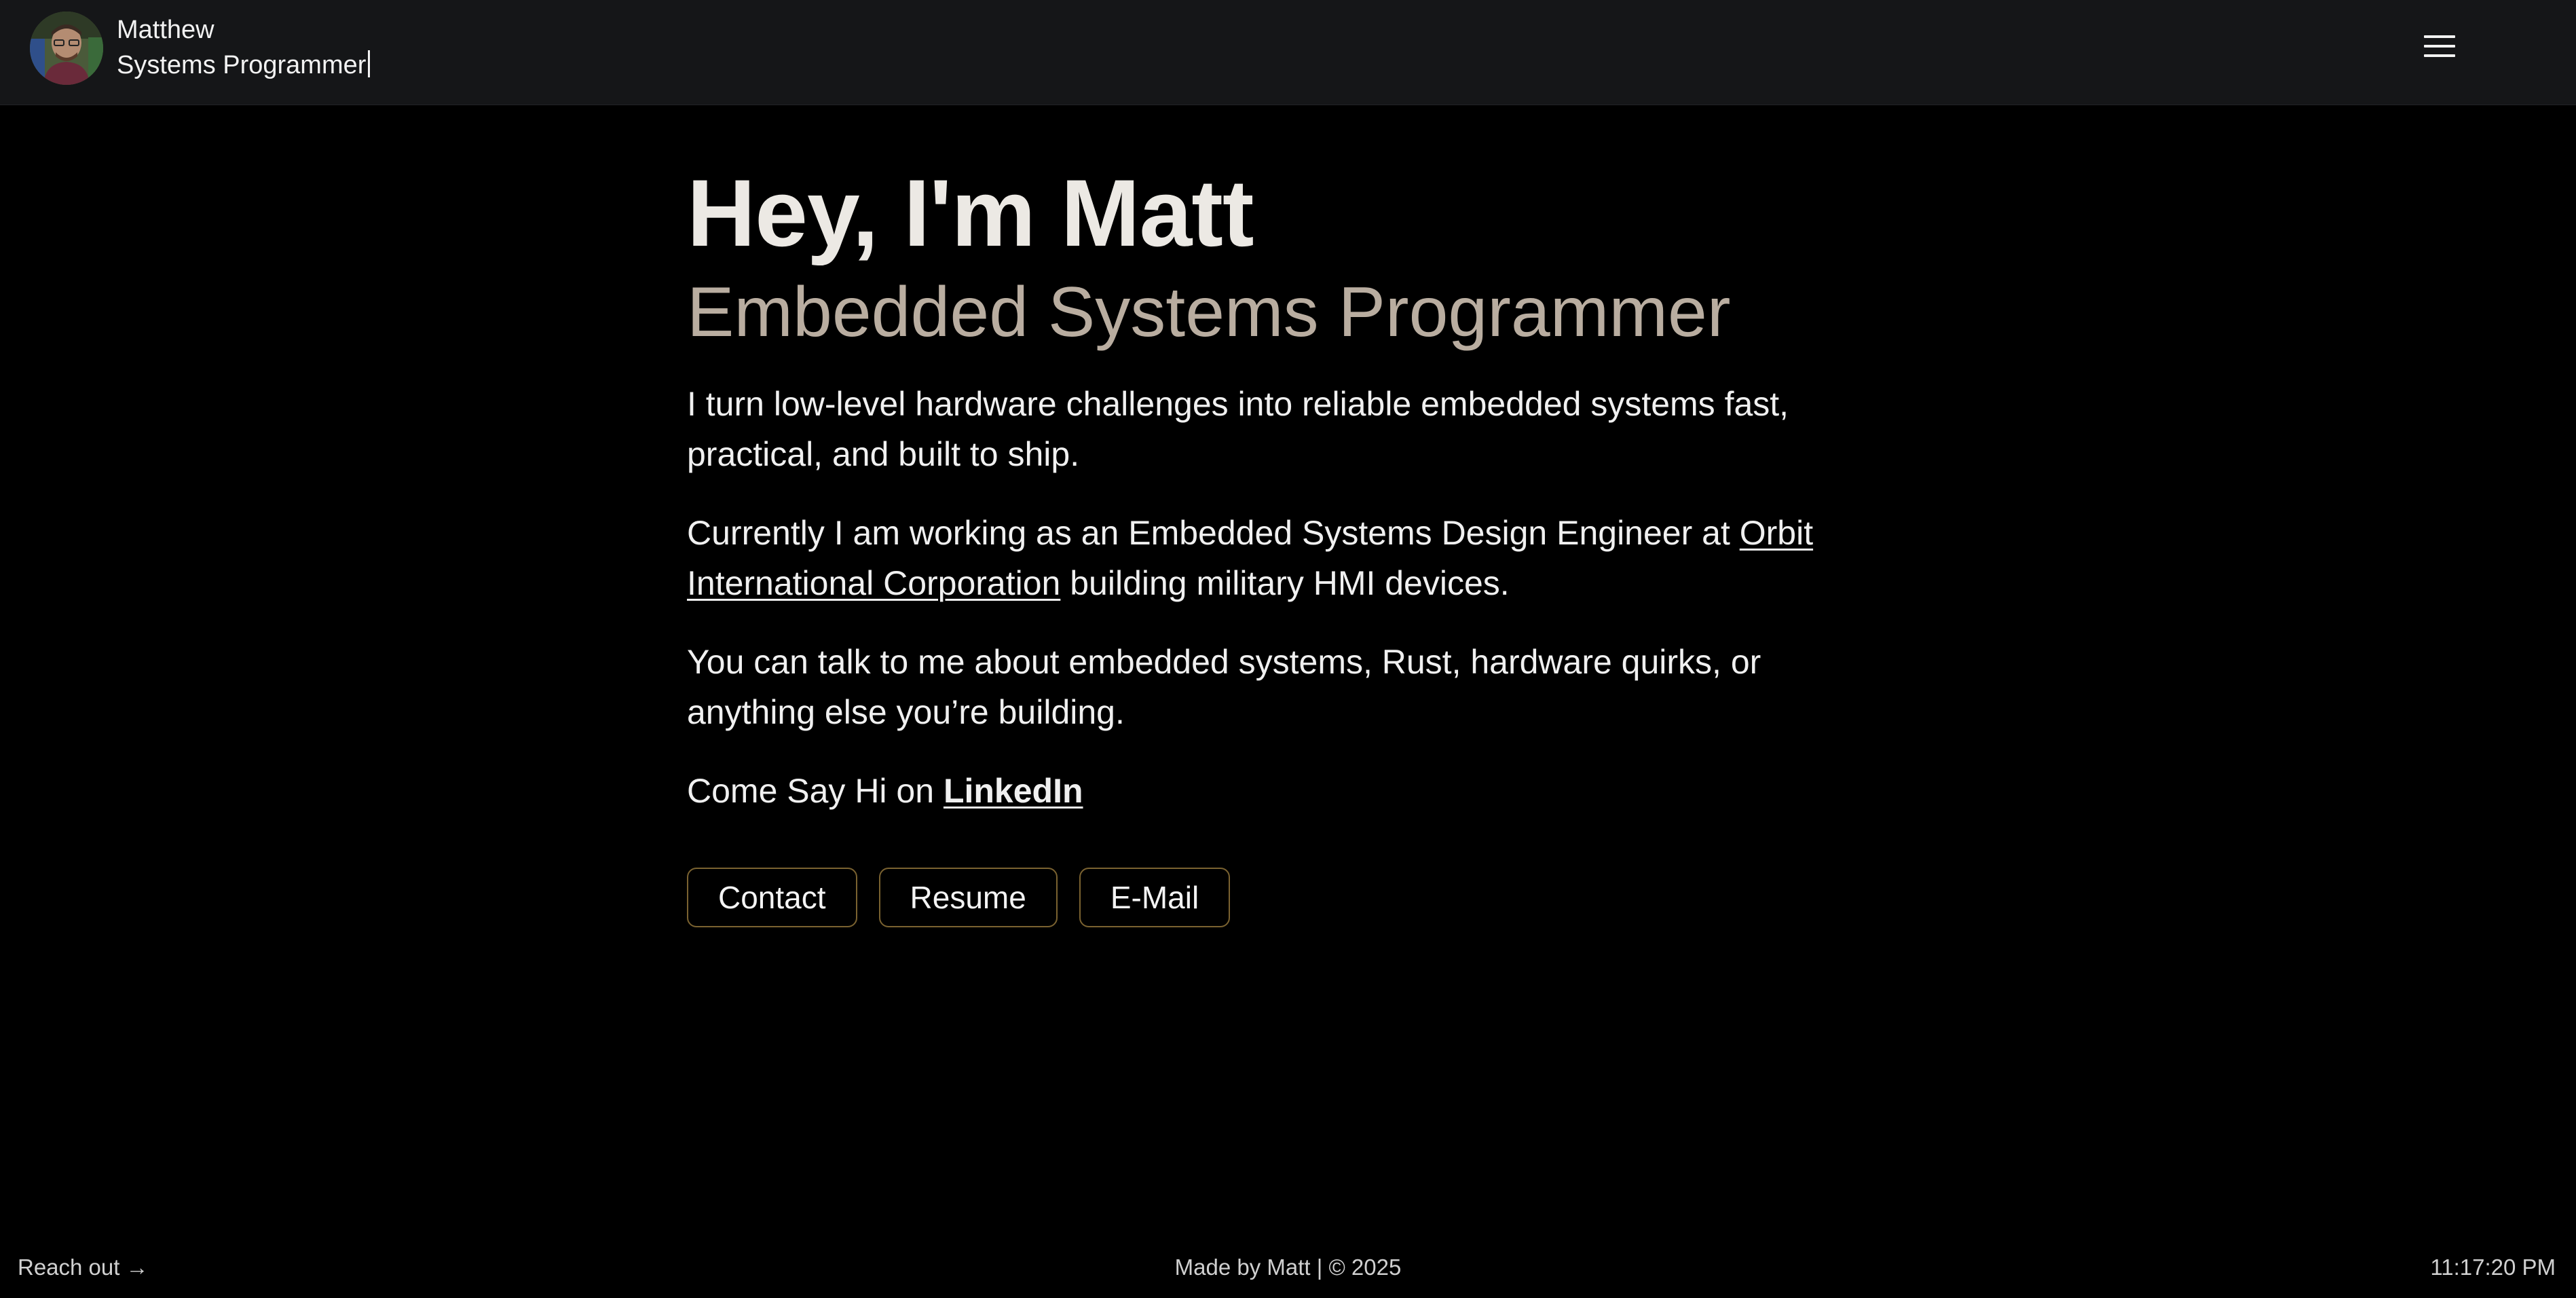 The width and height of the screenshot is (2576, 1298). Describe the element at coordinates (1285, 583) in the screenshot. I see `current-role-suffix: building military HMI devices.` at that location.